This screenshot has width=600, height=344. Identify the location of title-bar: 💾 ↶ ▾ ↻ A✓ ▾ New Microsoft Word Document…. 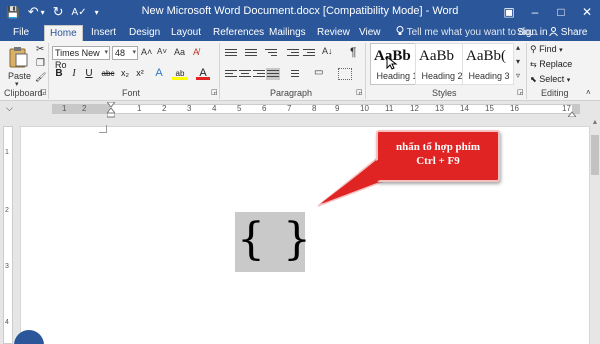
(300, 12).